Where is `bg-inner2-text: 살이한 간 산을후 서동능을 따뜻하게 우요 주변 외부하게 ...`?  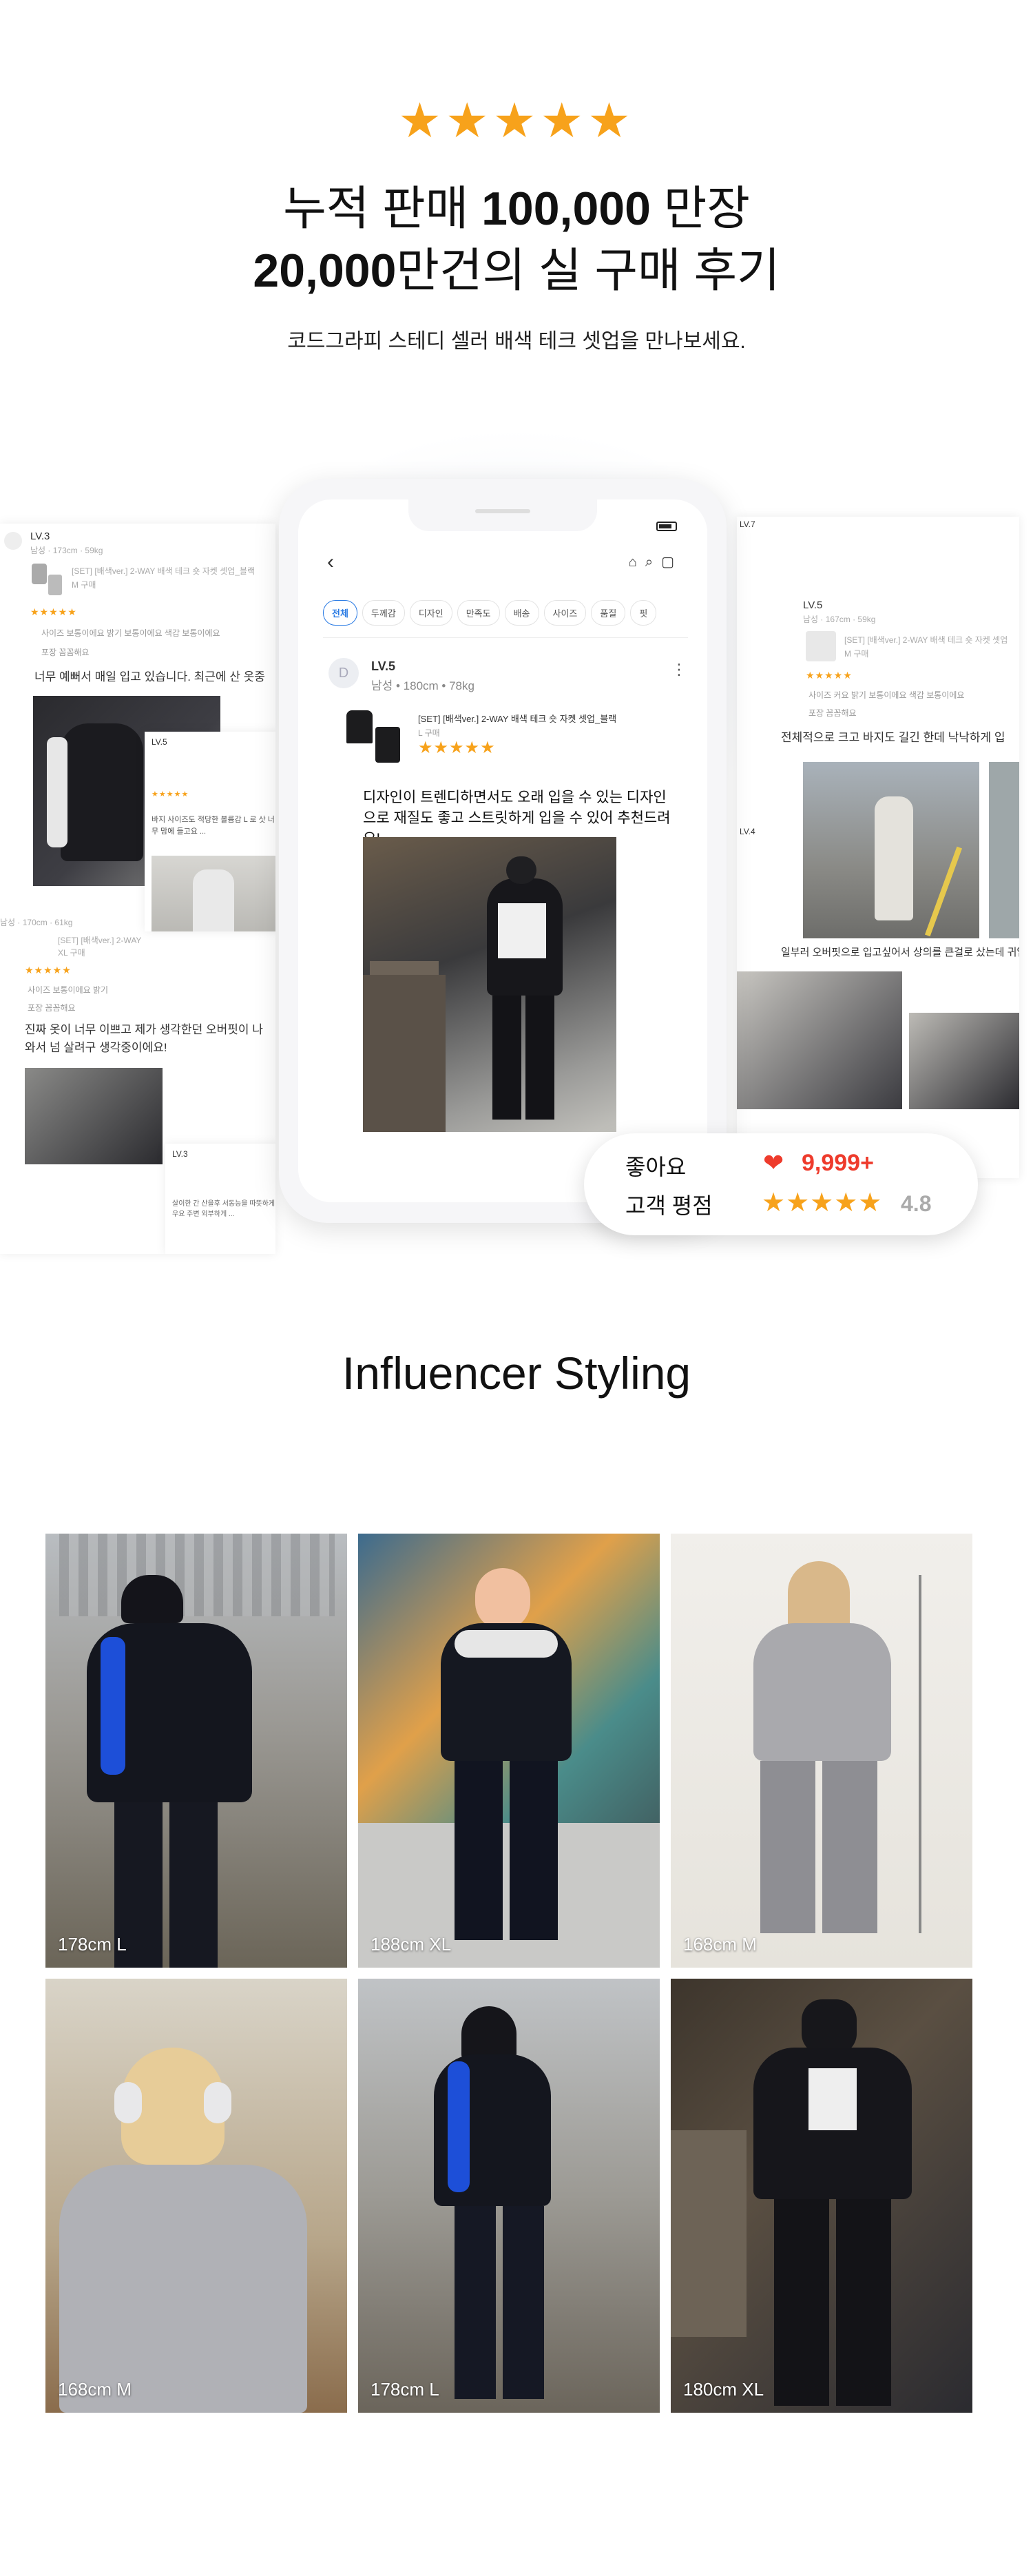
bg-inner2-text: 살이한 간 산을후 서동능을 따뜻하게 우요 주변 외부하게 ... is located at coordinates (223, 1209).